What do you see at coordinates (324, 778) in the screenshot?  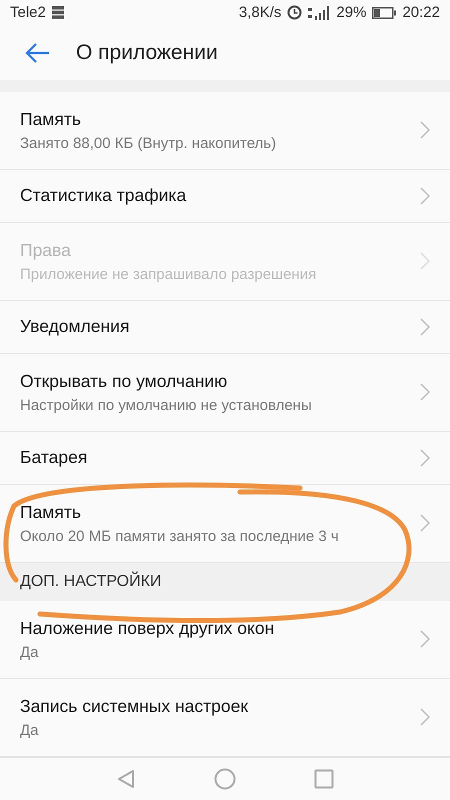 I see `recents-icon` at bounding box center [324, 778].